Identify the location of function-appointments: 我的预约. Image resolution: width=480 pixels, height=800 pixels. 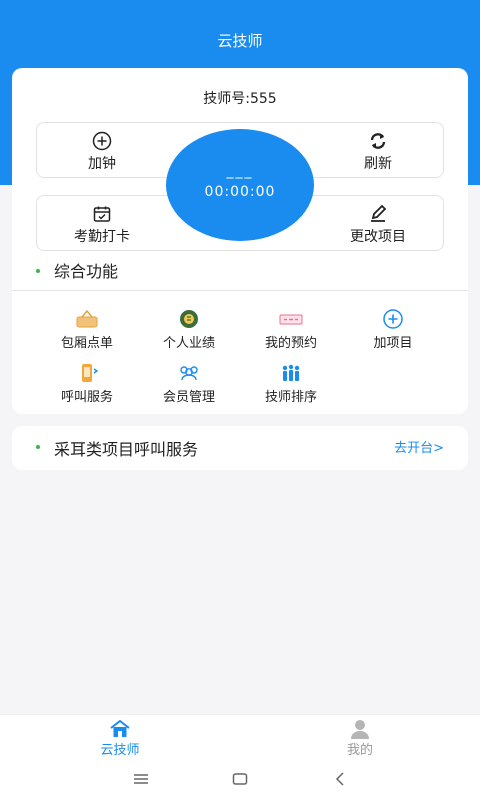
(291, 329).